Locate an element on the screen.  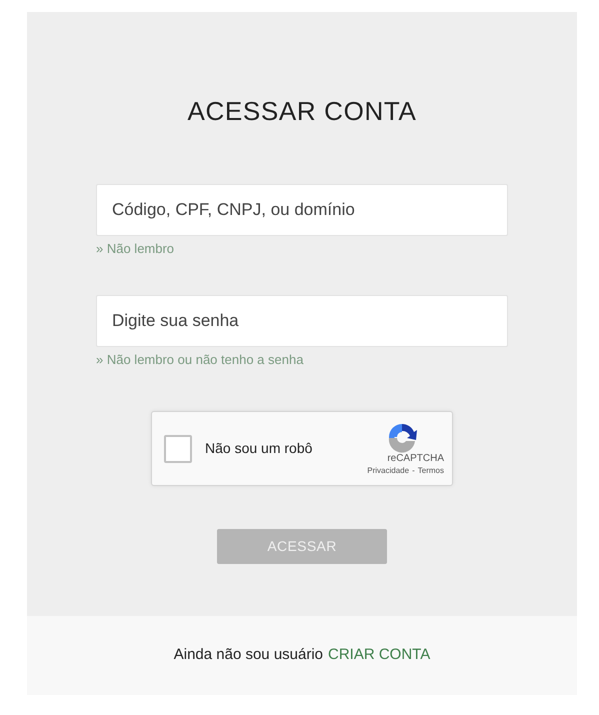
terms-link: Termos is located at coordinates (431, 471).